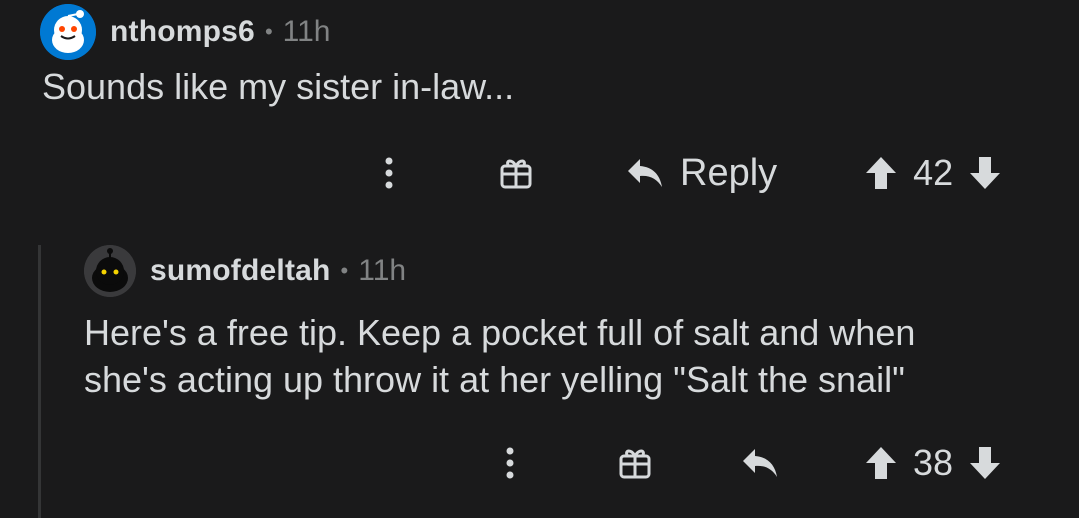 Image resolution: width=1079 pixels, height=518 pixels. What do you see at coordinates (182, 32) in the screenshot?
I see `username: nthomps6` at bounding box center [182, 32].